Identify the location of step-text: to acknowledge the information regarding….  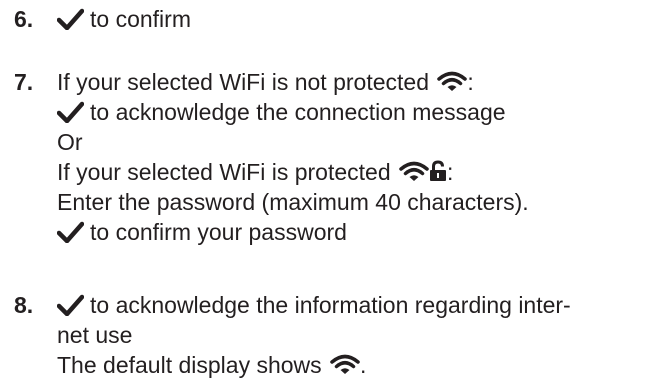
(330, 305).